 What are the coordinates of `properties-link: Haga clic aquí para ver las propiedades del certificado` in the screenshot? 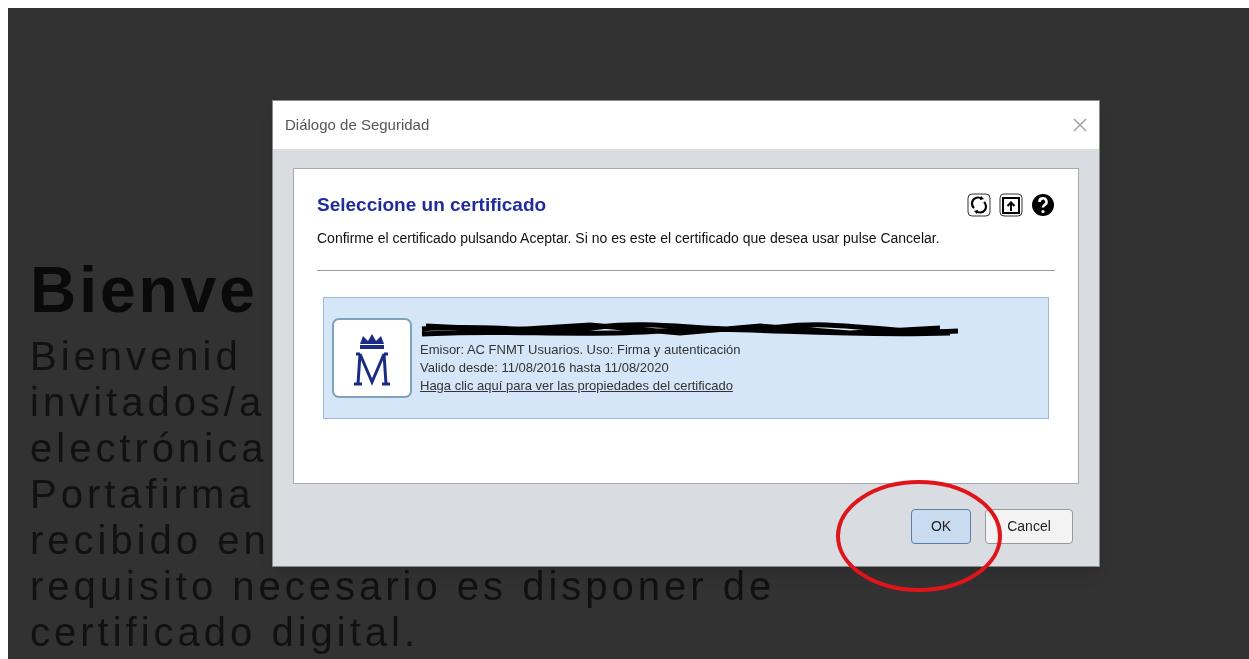 It's located at (576, 385).